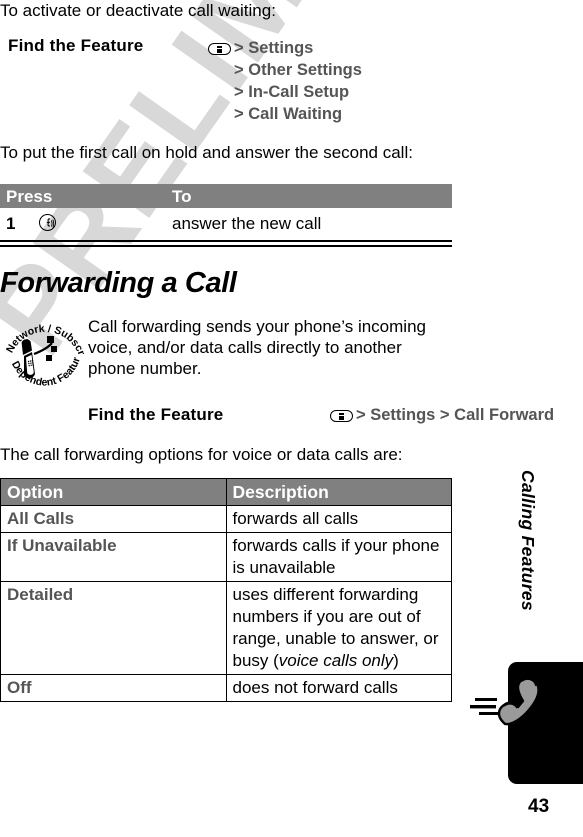 This screenshot has width=583, height=837. What do you see at coordinates (226, 241) in the screenshot?
I see `press-table-rule-top` at bounding box center [226, 241].